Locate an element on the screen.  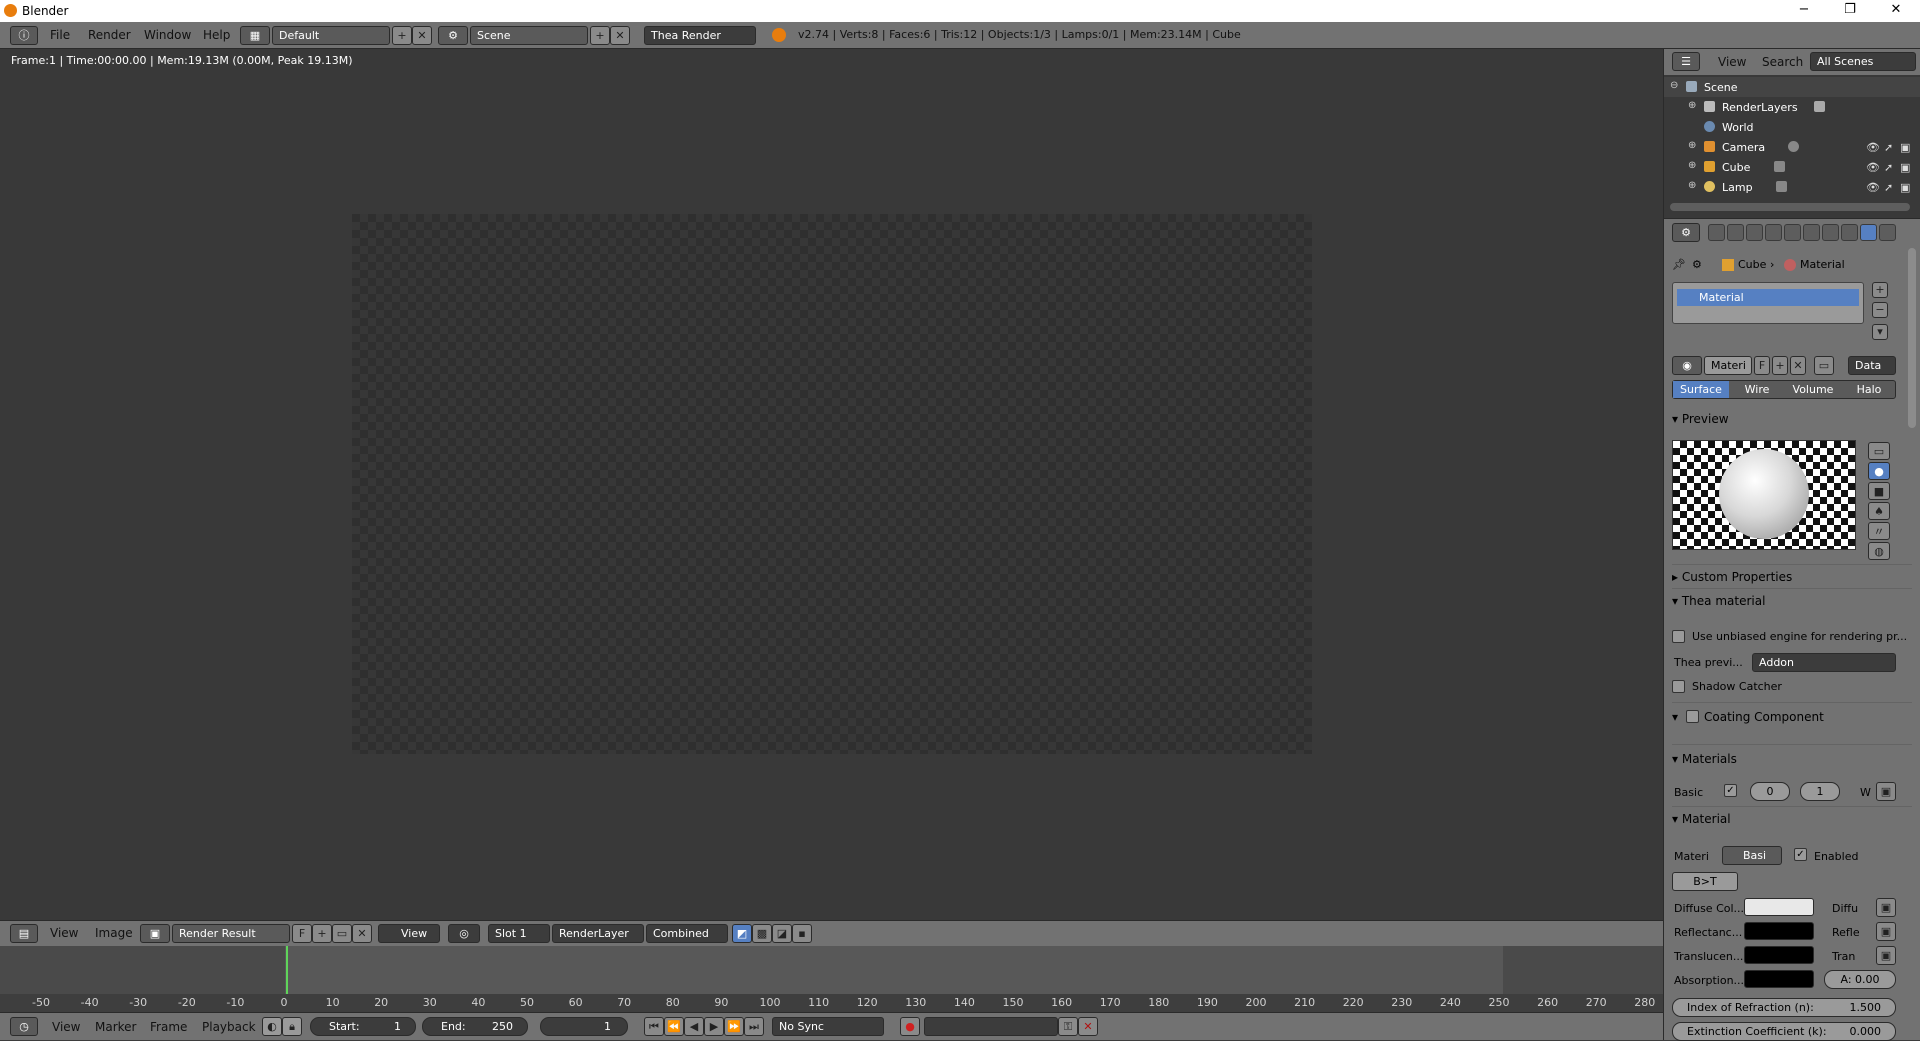
material-browse-icon: ◉ is located at coordinates (1687, 365).